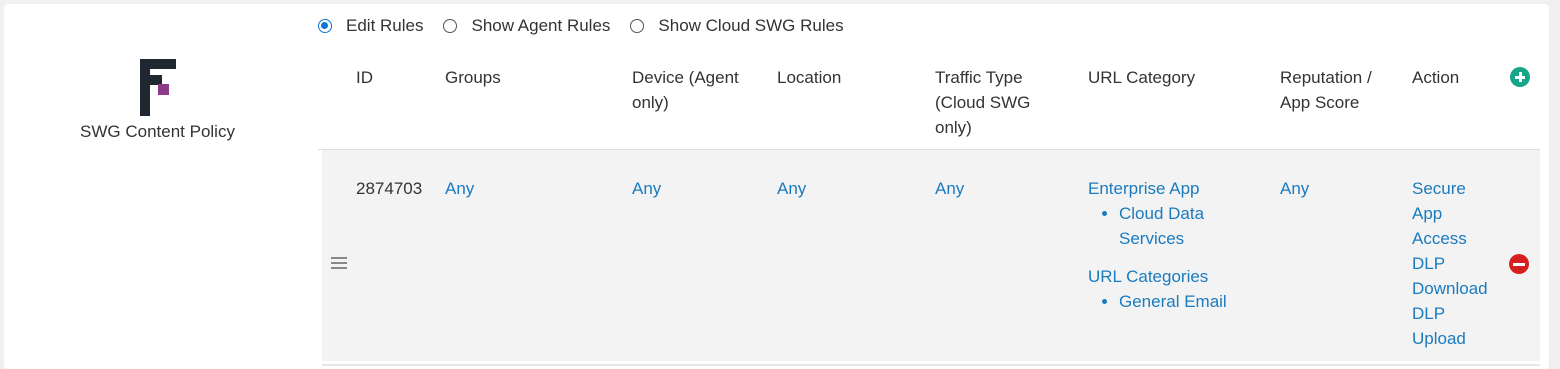 The image size is (1560, 369). Describe the element at coordinates (1454, 276) in the screenshot. I see `action-dlp-download-link: DLP Download` at that location.